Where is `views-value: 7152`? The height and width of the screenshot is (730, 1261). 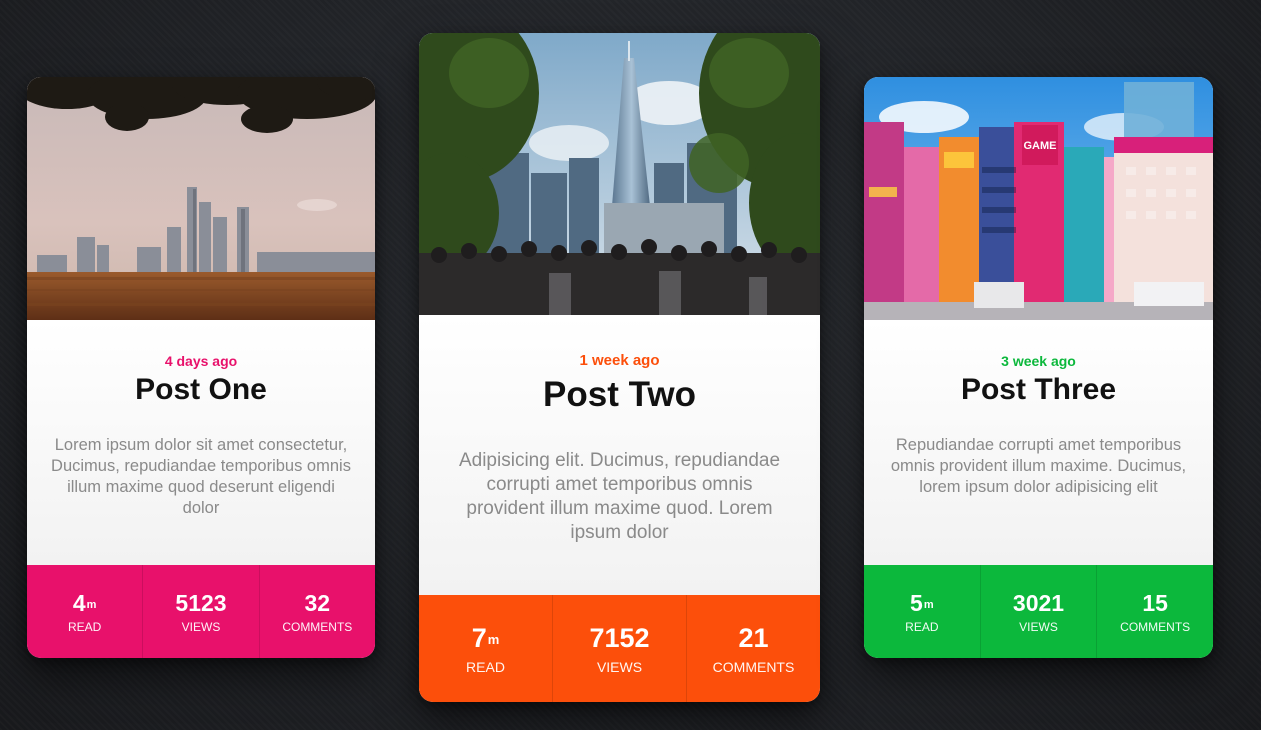 views-value: 7152 is located at coordinates (619, 637).